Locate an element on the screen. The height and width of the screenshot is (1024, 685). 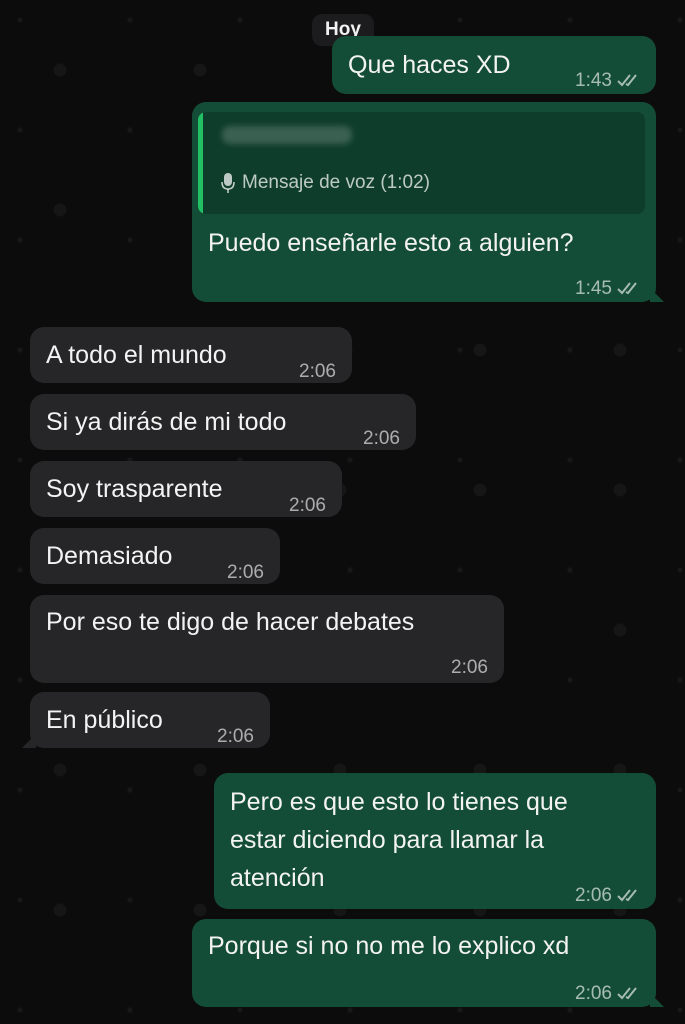
reply-voice-label: Mensaje de voz (1:02) is located at coordinates (325, 183).